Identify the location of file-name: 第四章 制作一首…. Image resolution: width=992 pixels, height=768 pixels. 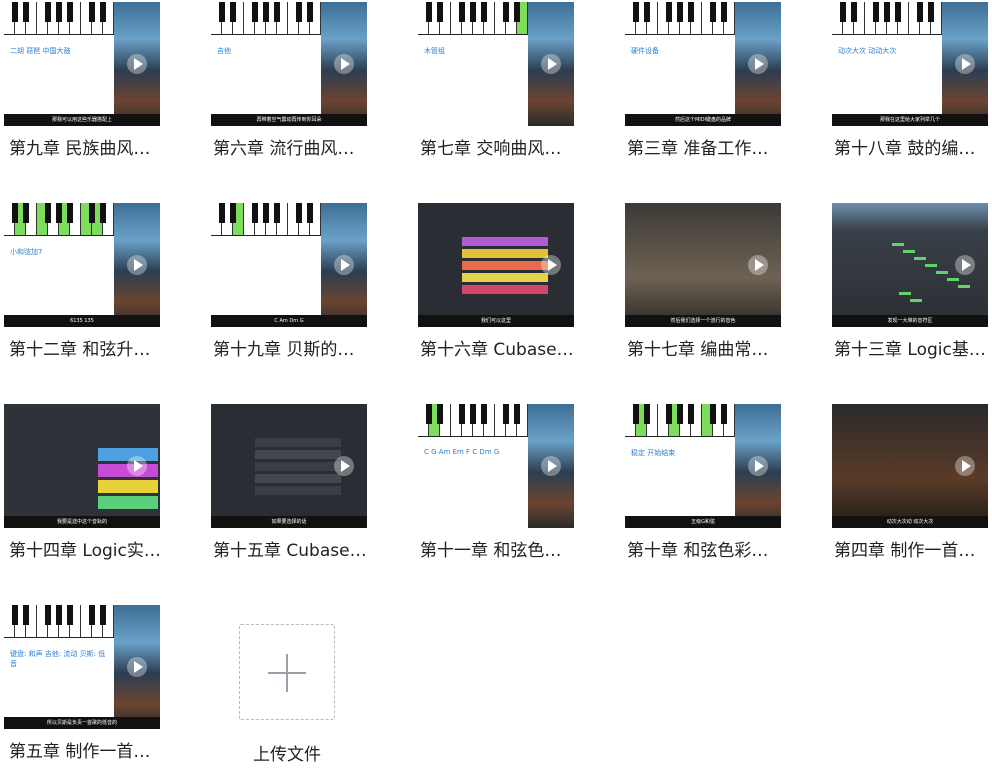
(913, 548).